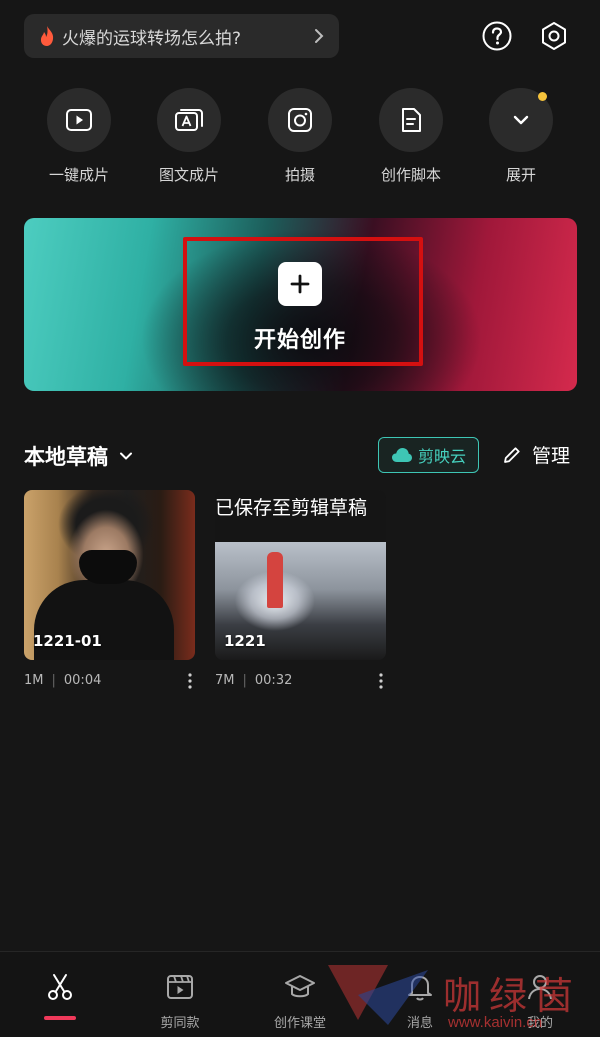 The image size is (600, 1037). I want to click on nav-item-edit, so click(60, 987).